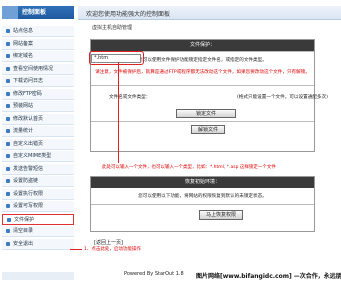 This screenshot has width=341, height=283. What do you see at coordinates (33, 68) in the screenshot?
I see `sidebar-item-label: 查看空间使用情况` at bounding box center [33, 68].